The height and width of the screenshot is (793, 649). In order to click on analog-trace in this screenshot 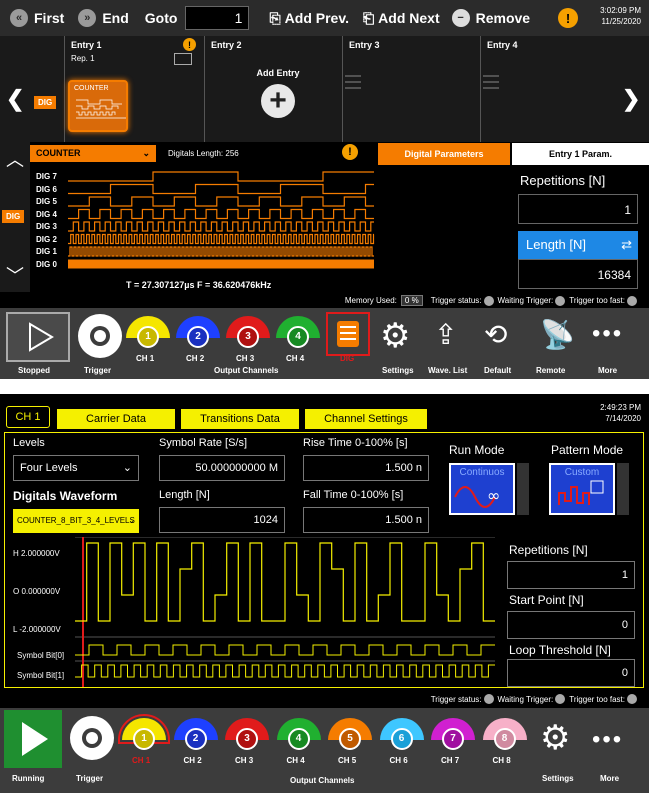, I will do `click(285, 582)`.